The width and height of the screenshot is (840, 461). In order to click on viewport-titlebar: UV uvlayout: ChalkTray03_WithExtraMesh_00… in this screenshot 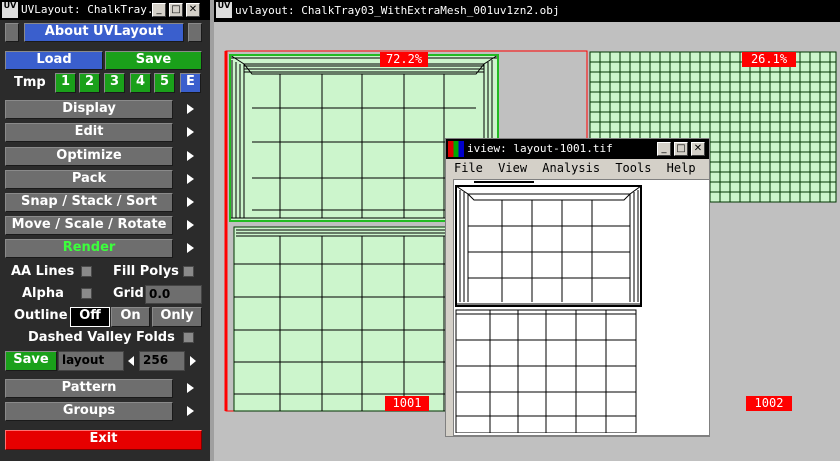, I will do `click(527, 11)`.